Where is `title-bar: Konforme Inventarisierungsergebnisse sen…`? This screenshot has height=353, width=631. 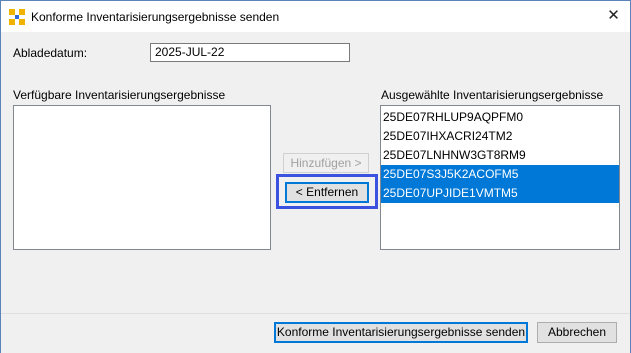 title-bar: Konforme Inventarisierungsergebnisse sen… is located at coordinates (315, 16).